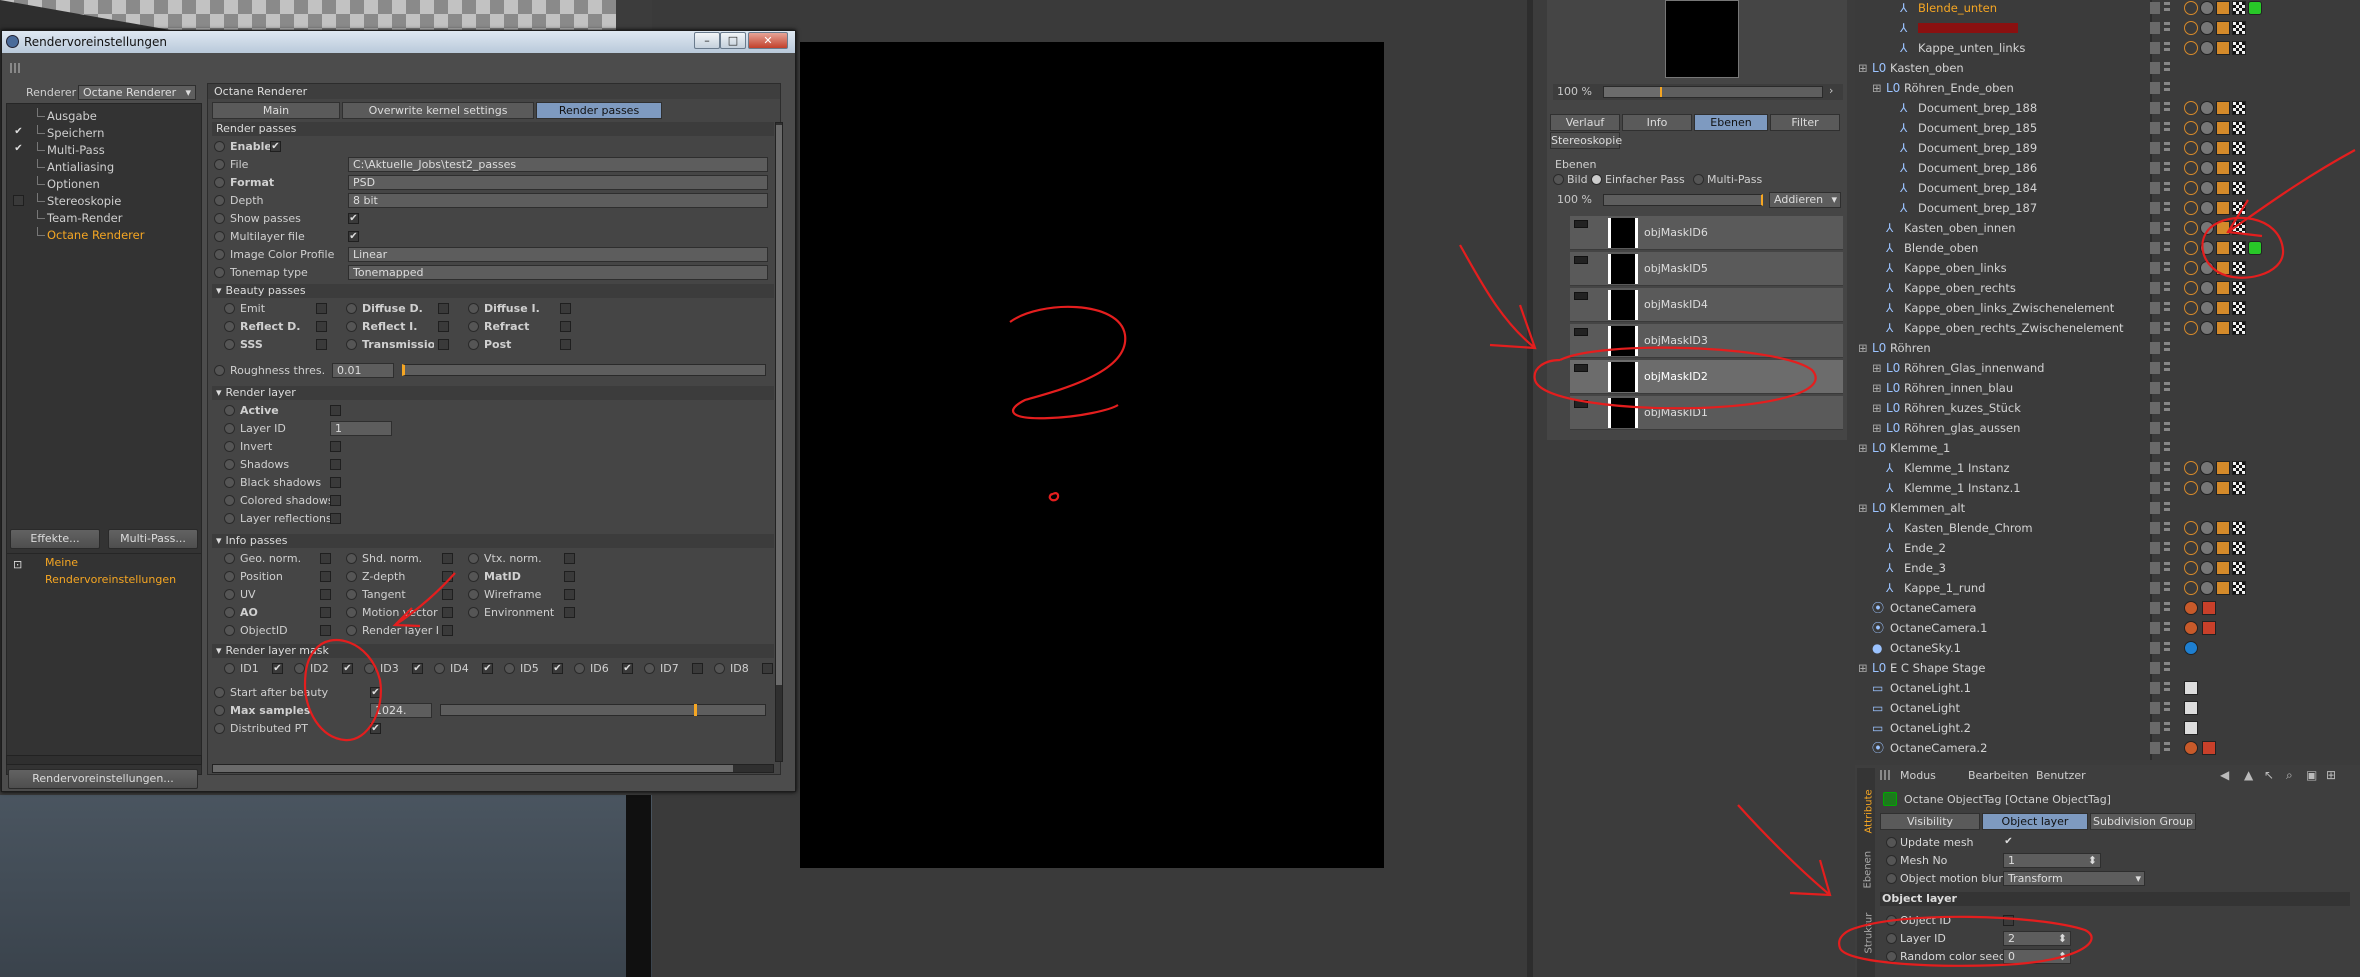 This screenshot has height=977, width=2360. I want to click on question-dot-annotation, so click(1054, 497).